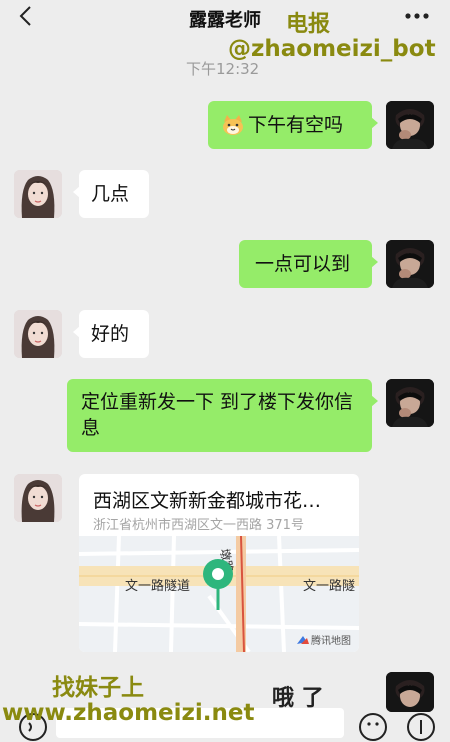 The height and width of the screenshot is (742, 450). I want to click on message-text: 一点可以到, so click(303, 264).